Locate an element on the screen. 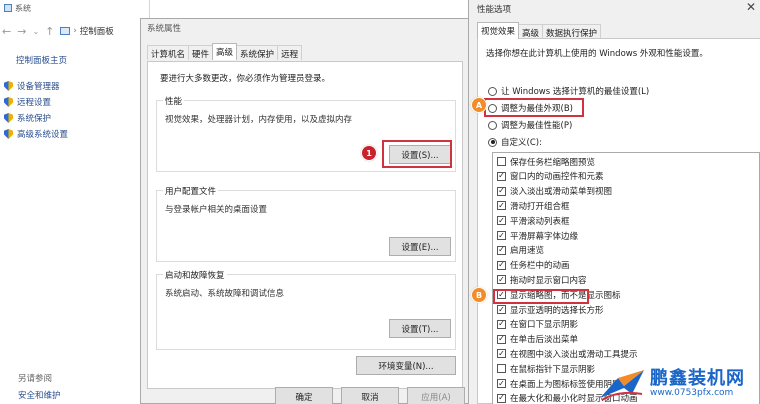 The image size is (760, 404). effect-option: ✓ 窗口内的动画控件和元素 is located at coordinates (550, 176).